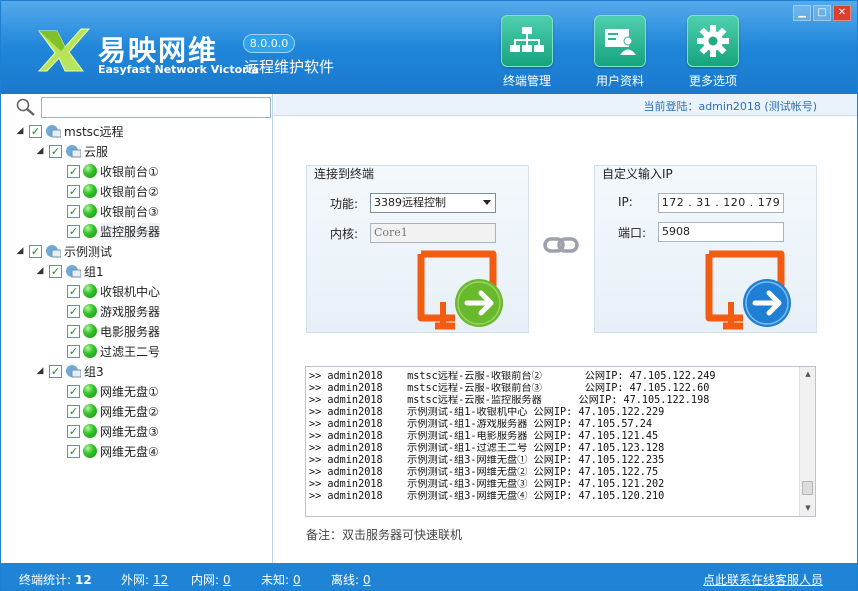  What do you see at coordinates (113, 431) in the screenshot?
I see `tree-node-host: ✓ 网维无盘③` at bounding box center [113, 431].